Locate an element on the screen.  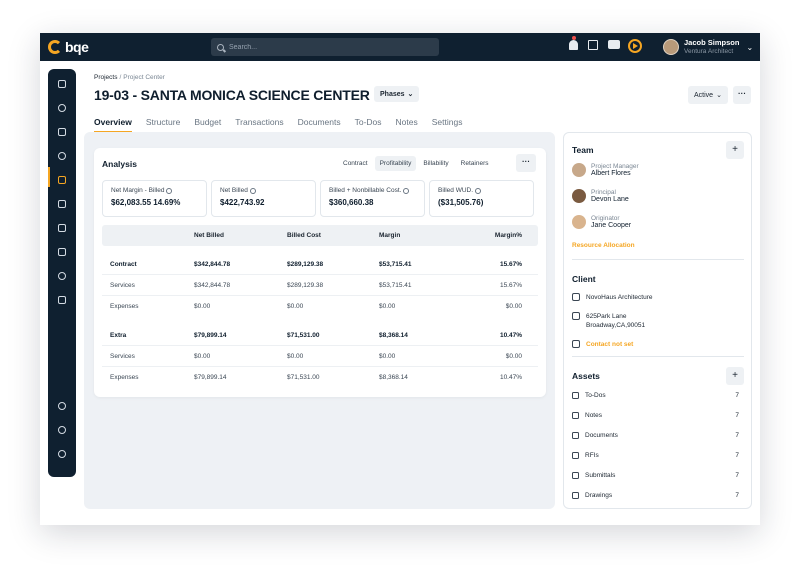
bell-icon is located at coordinates (573, 43).